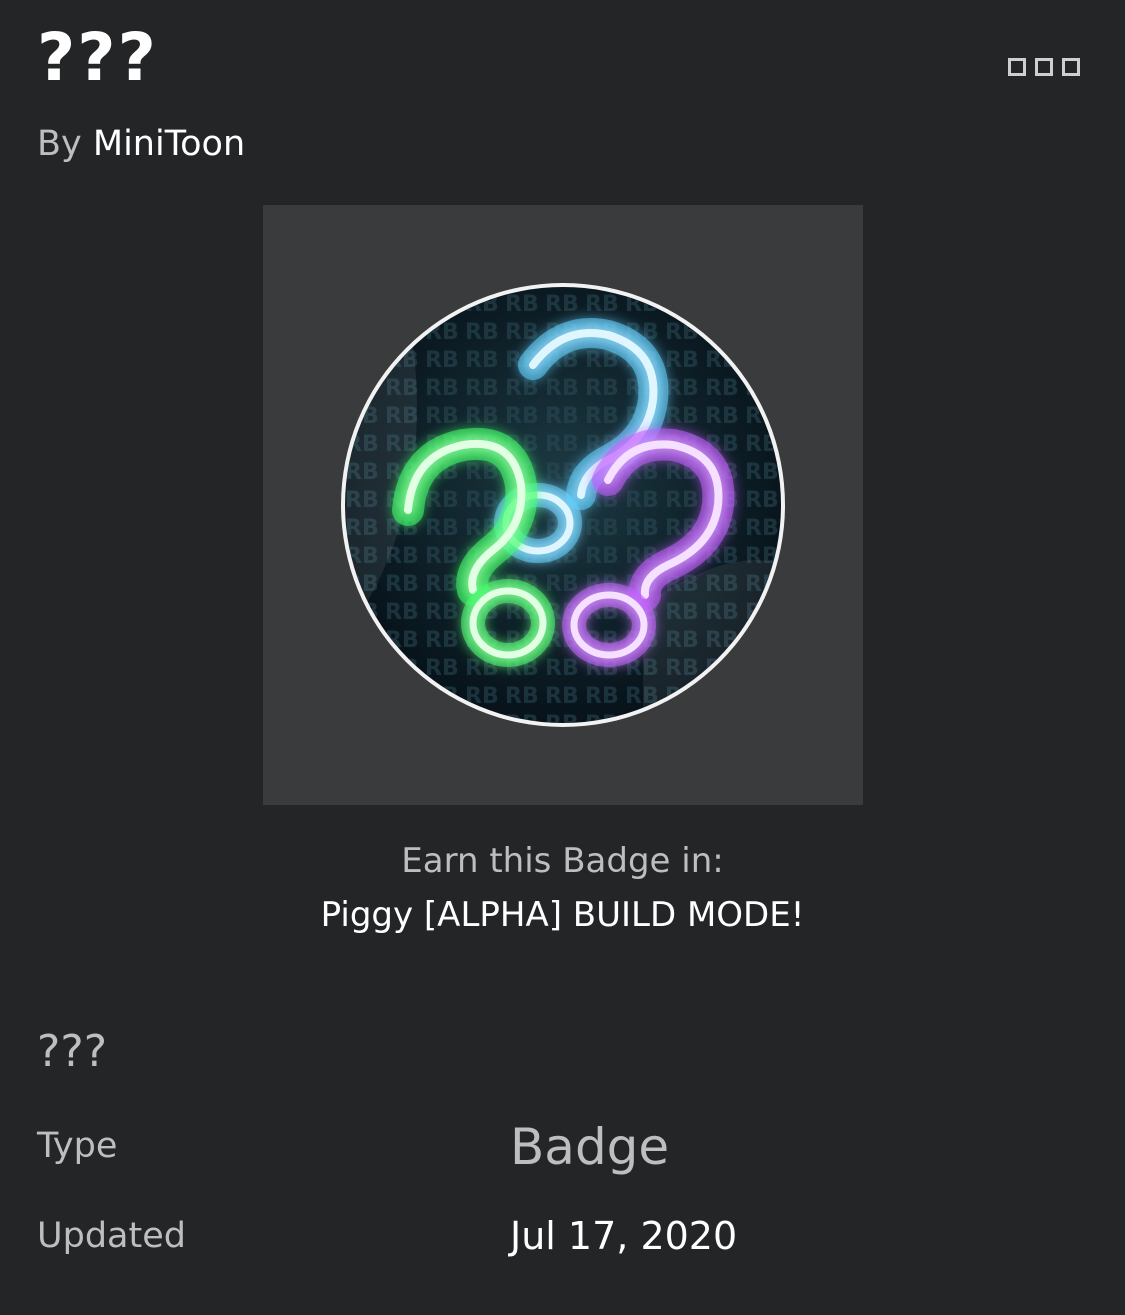  I want to click on earn-badge-label: Earn this Badge in:, so click(562, 861).